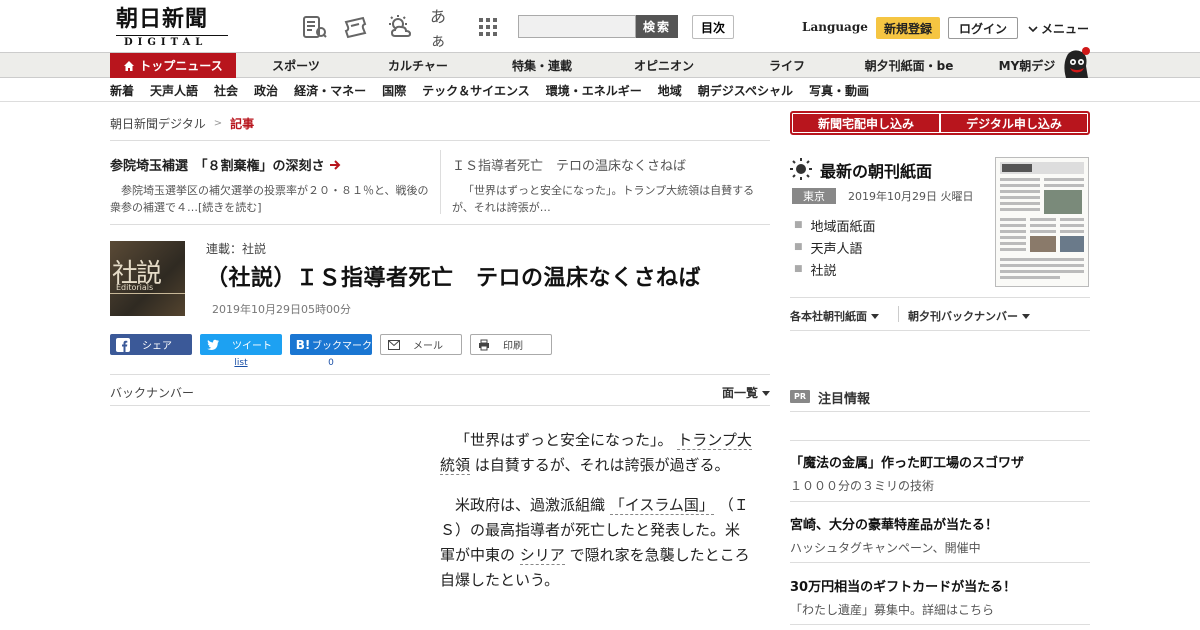  Describe the element at coordinates (330, 90) in the screenshot. I see `nav2-economy: 経済・マネー` at that location.